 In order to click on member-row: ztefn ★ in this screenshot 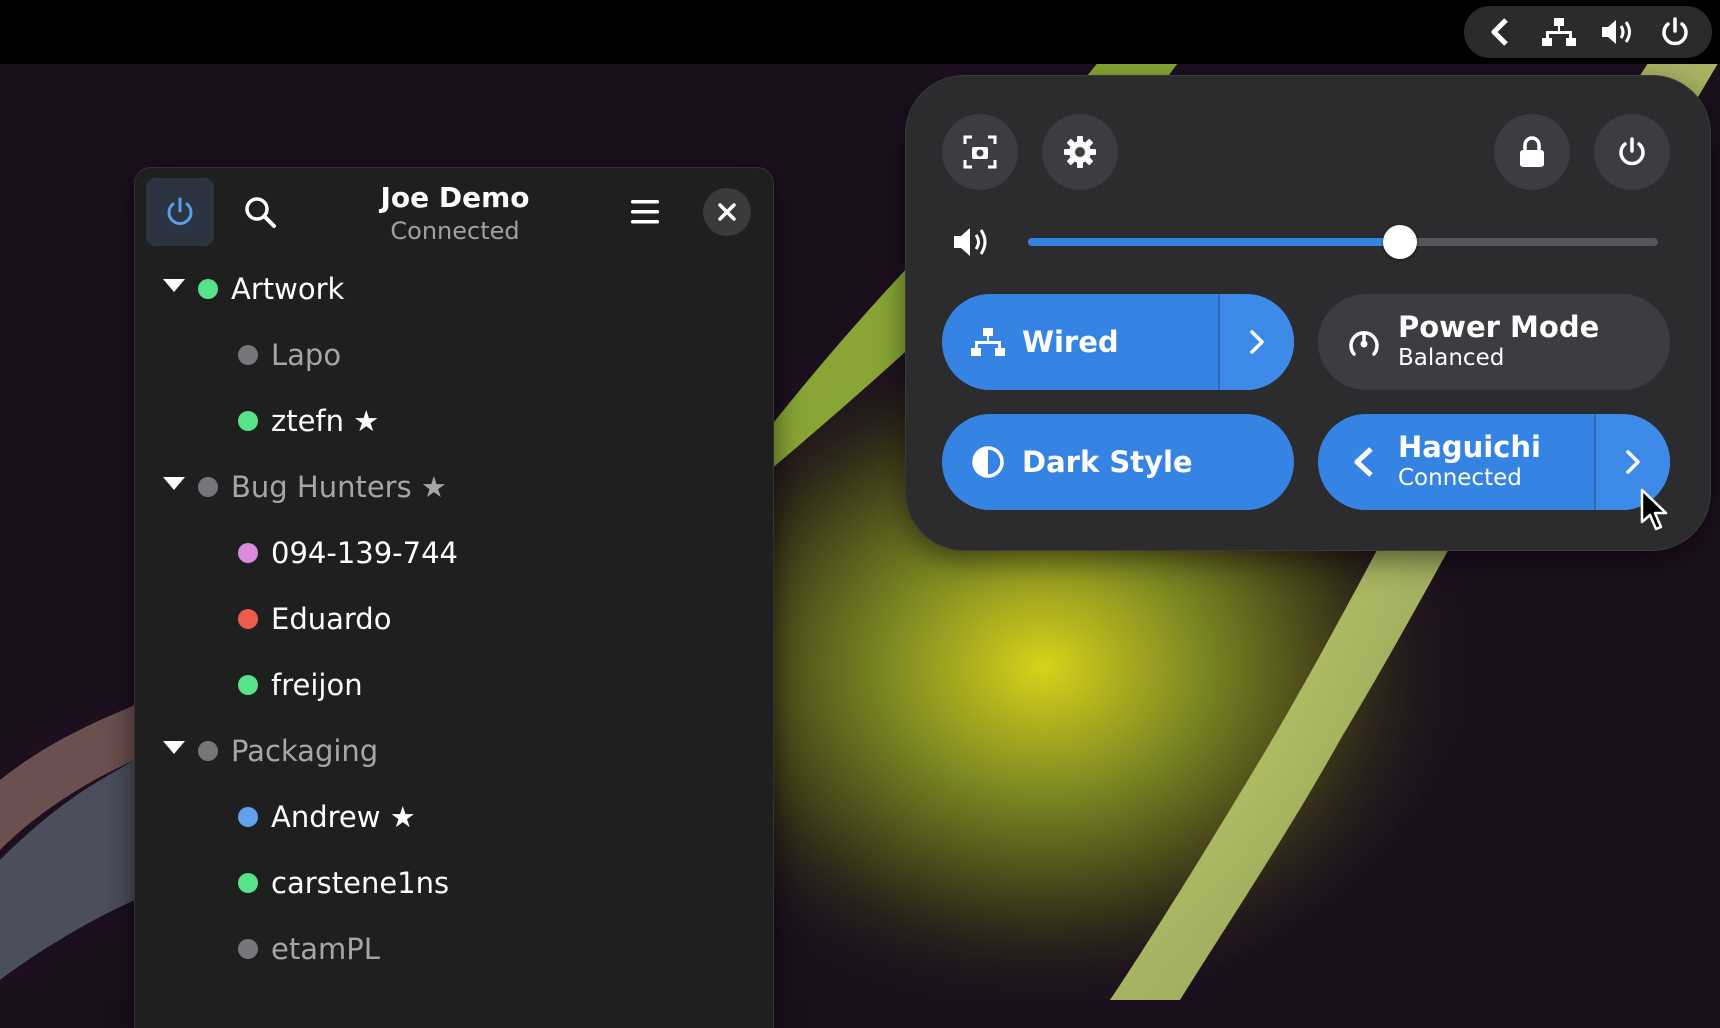, I will do `click(454, 421)`.